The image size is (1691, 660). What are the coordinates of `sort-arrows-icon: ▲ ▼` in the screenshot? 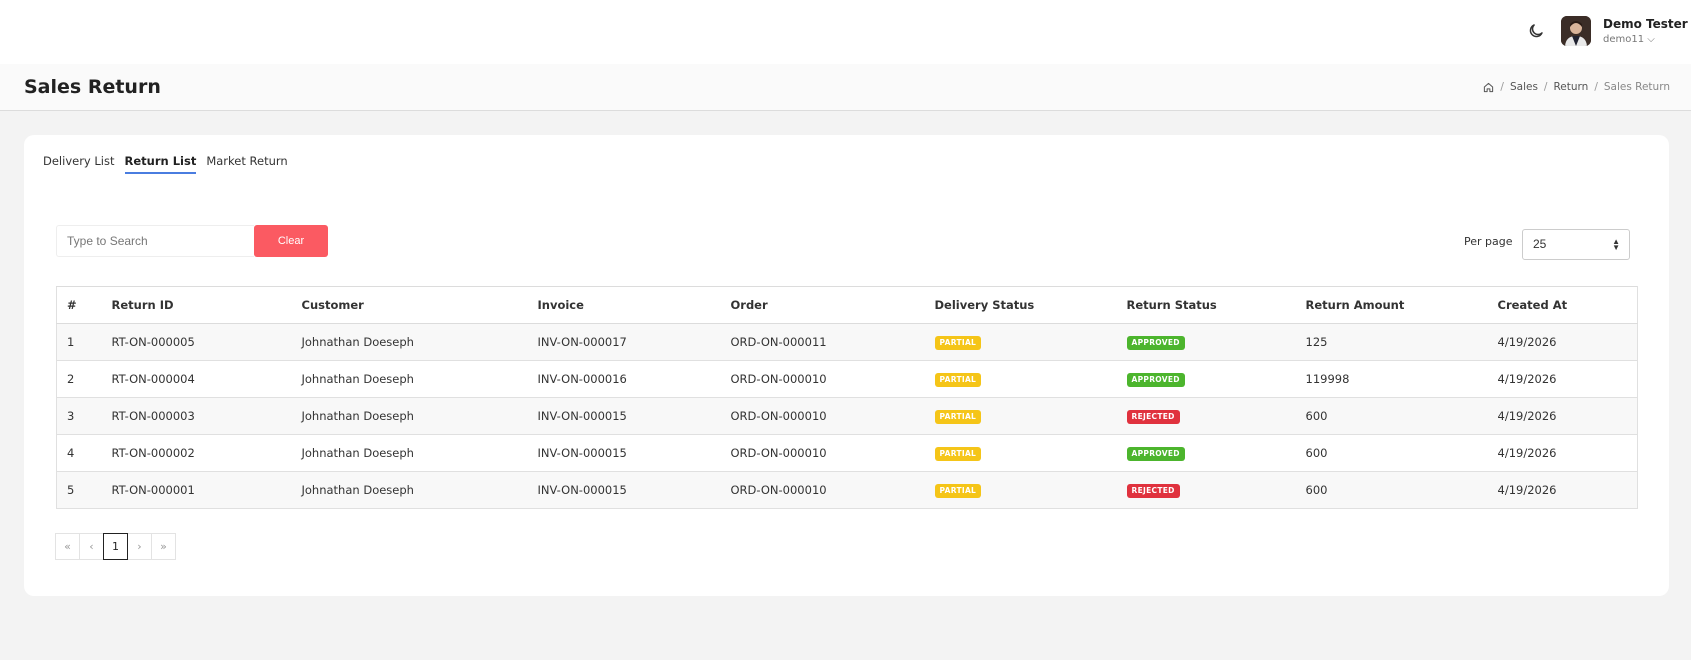 It's located at (1616, 244).